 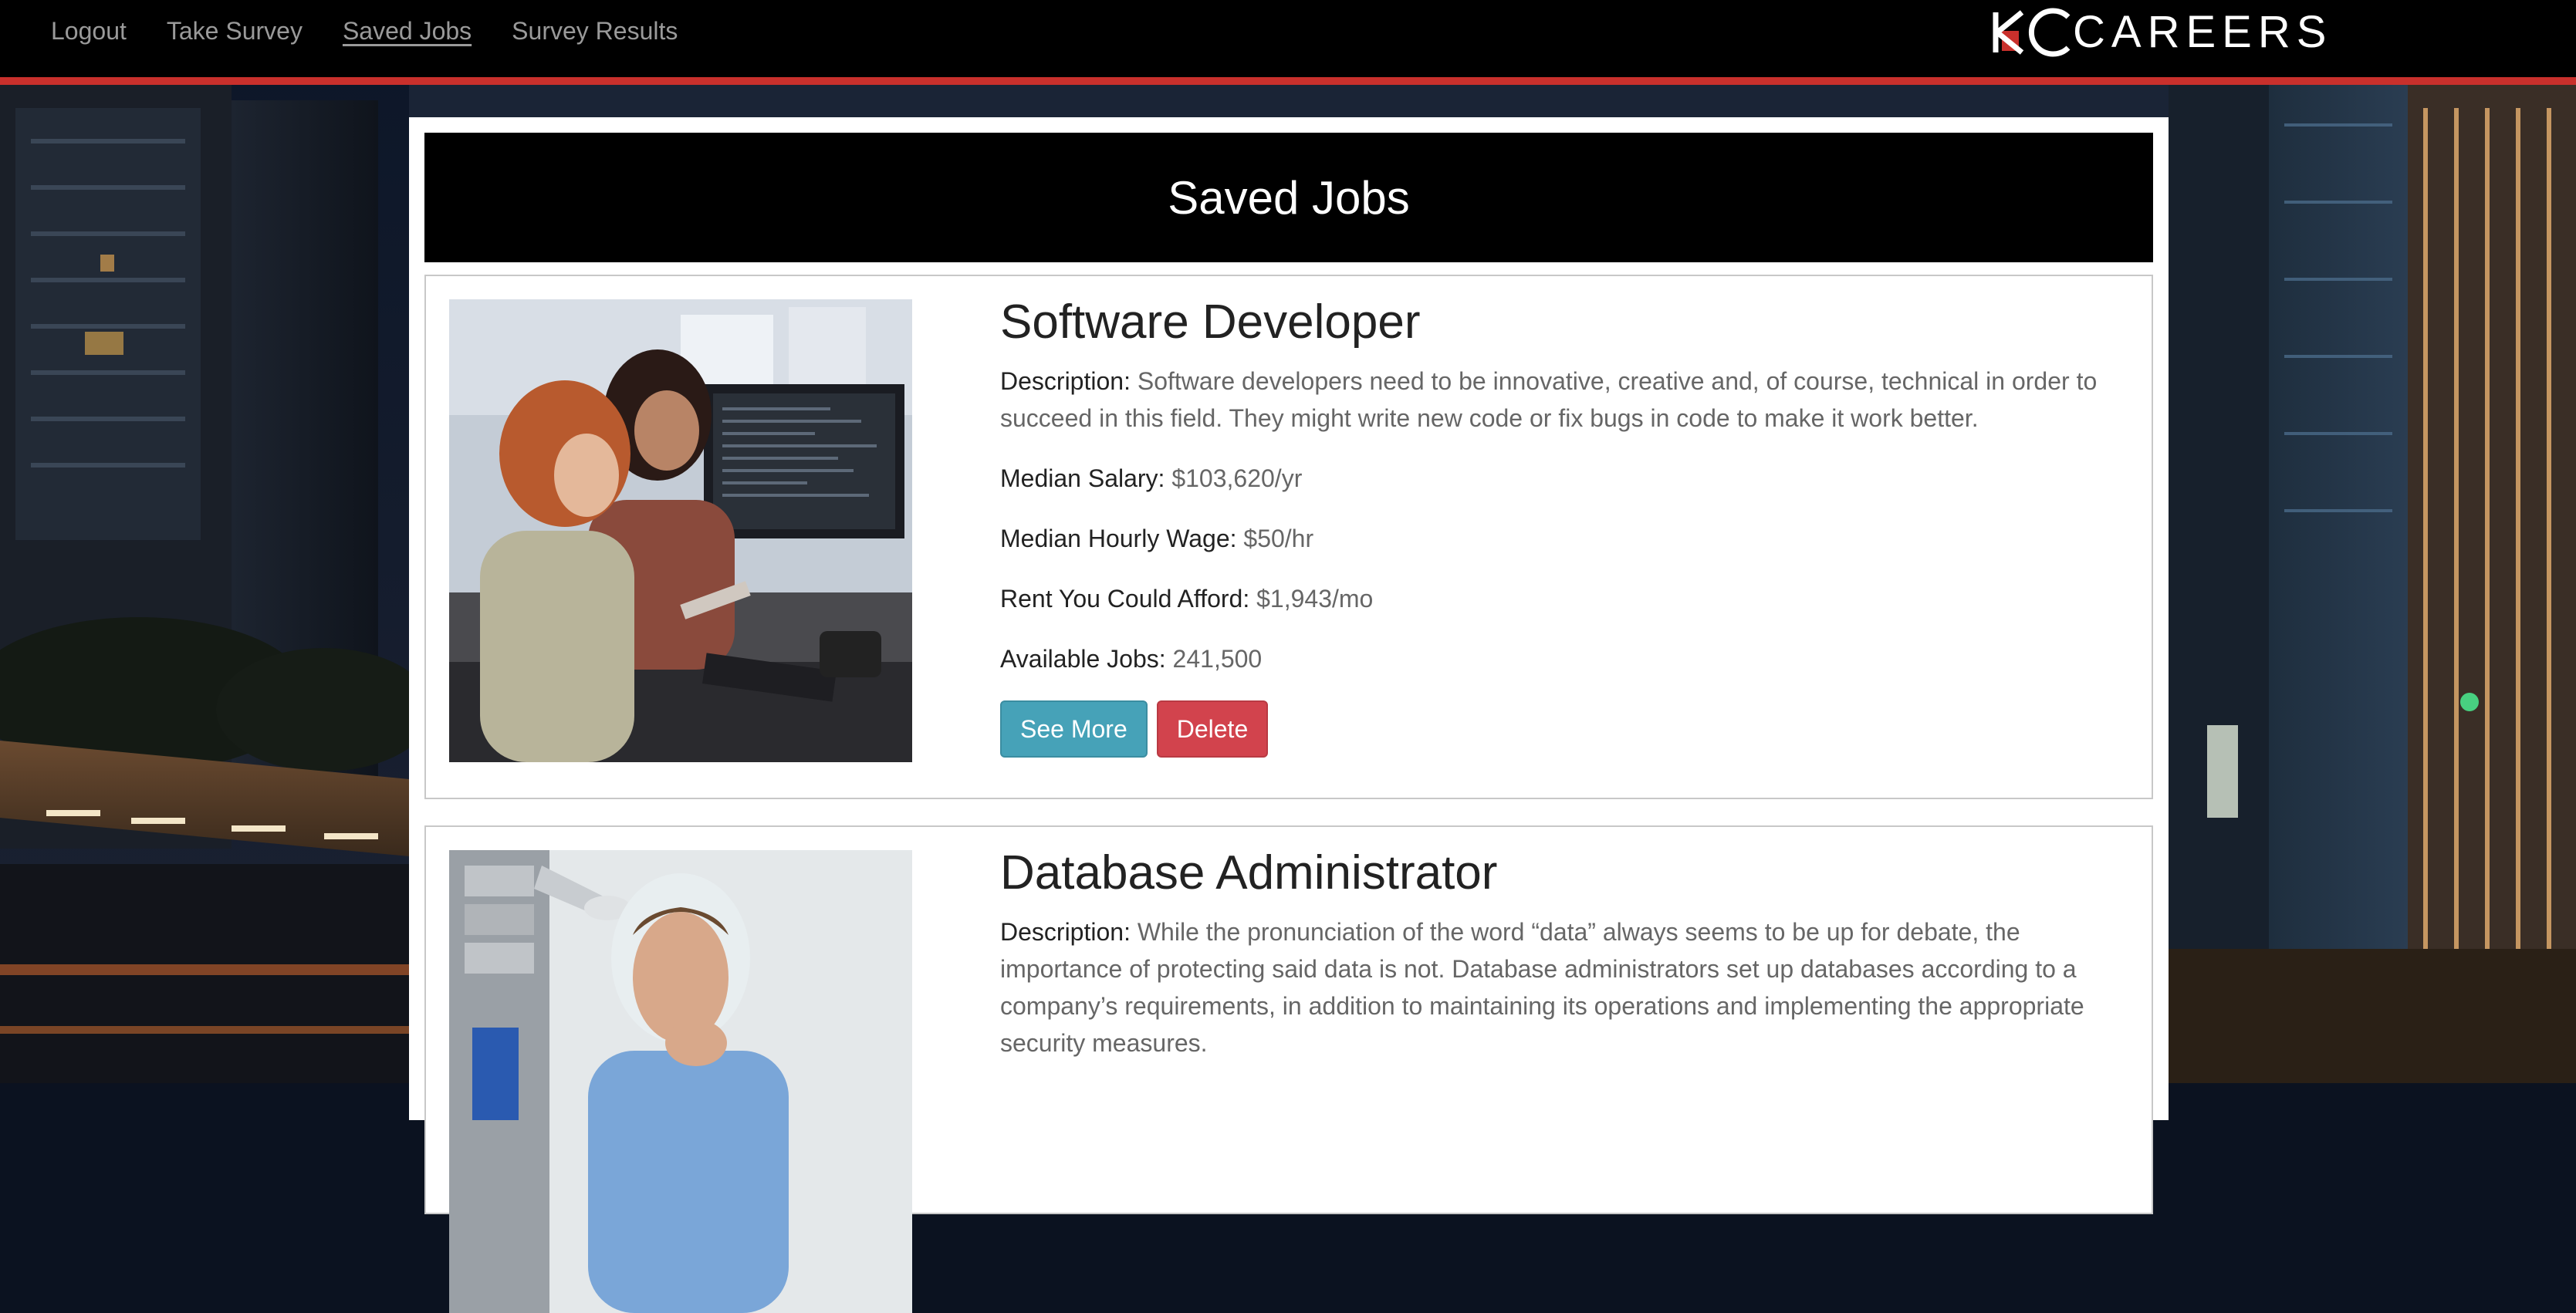 What do you see at coordinates (1249, 873) in the screenshot?
I see `job-title: Database Administrator` at bounding box center [1249, 873].